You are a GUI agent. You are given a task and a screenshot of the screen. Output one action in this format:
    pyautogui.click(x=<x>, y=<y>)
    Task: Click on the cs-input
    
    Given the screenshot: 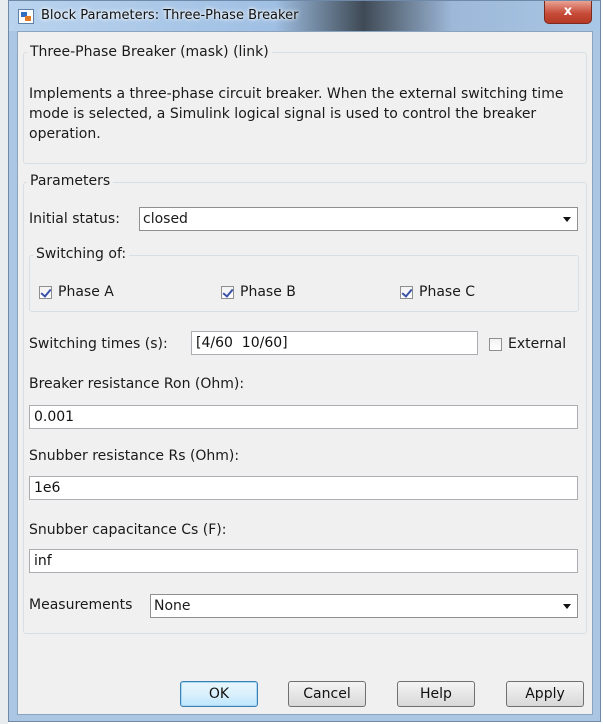 What is the action you would take?
    pyautogui.click(x=303, y=561)
    